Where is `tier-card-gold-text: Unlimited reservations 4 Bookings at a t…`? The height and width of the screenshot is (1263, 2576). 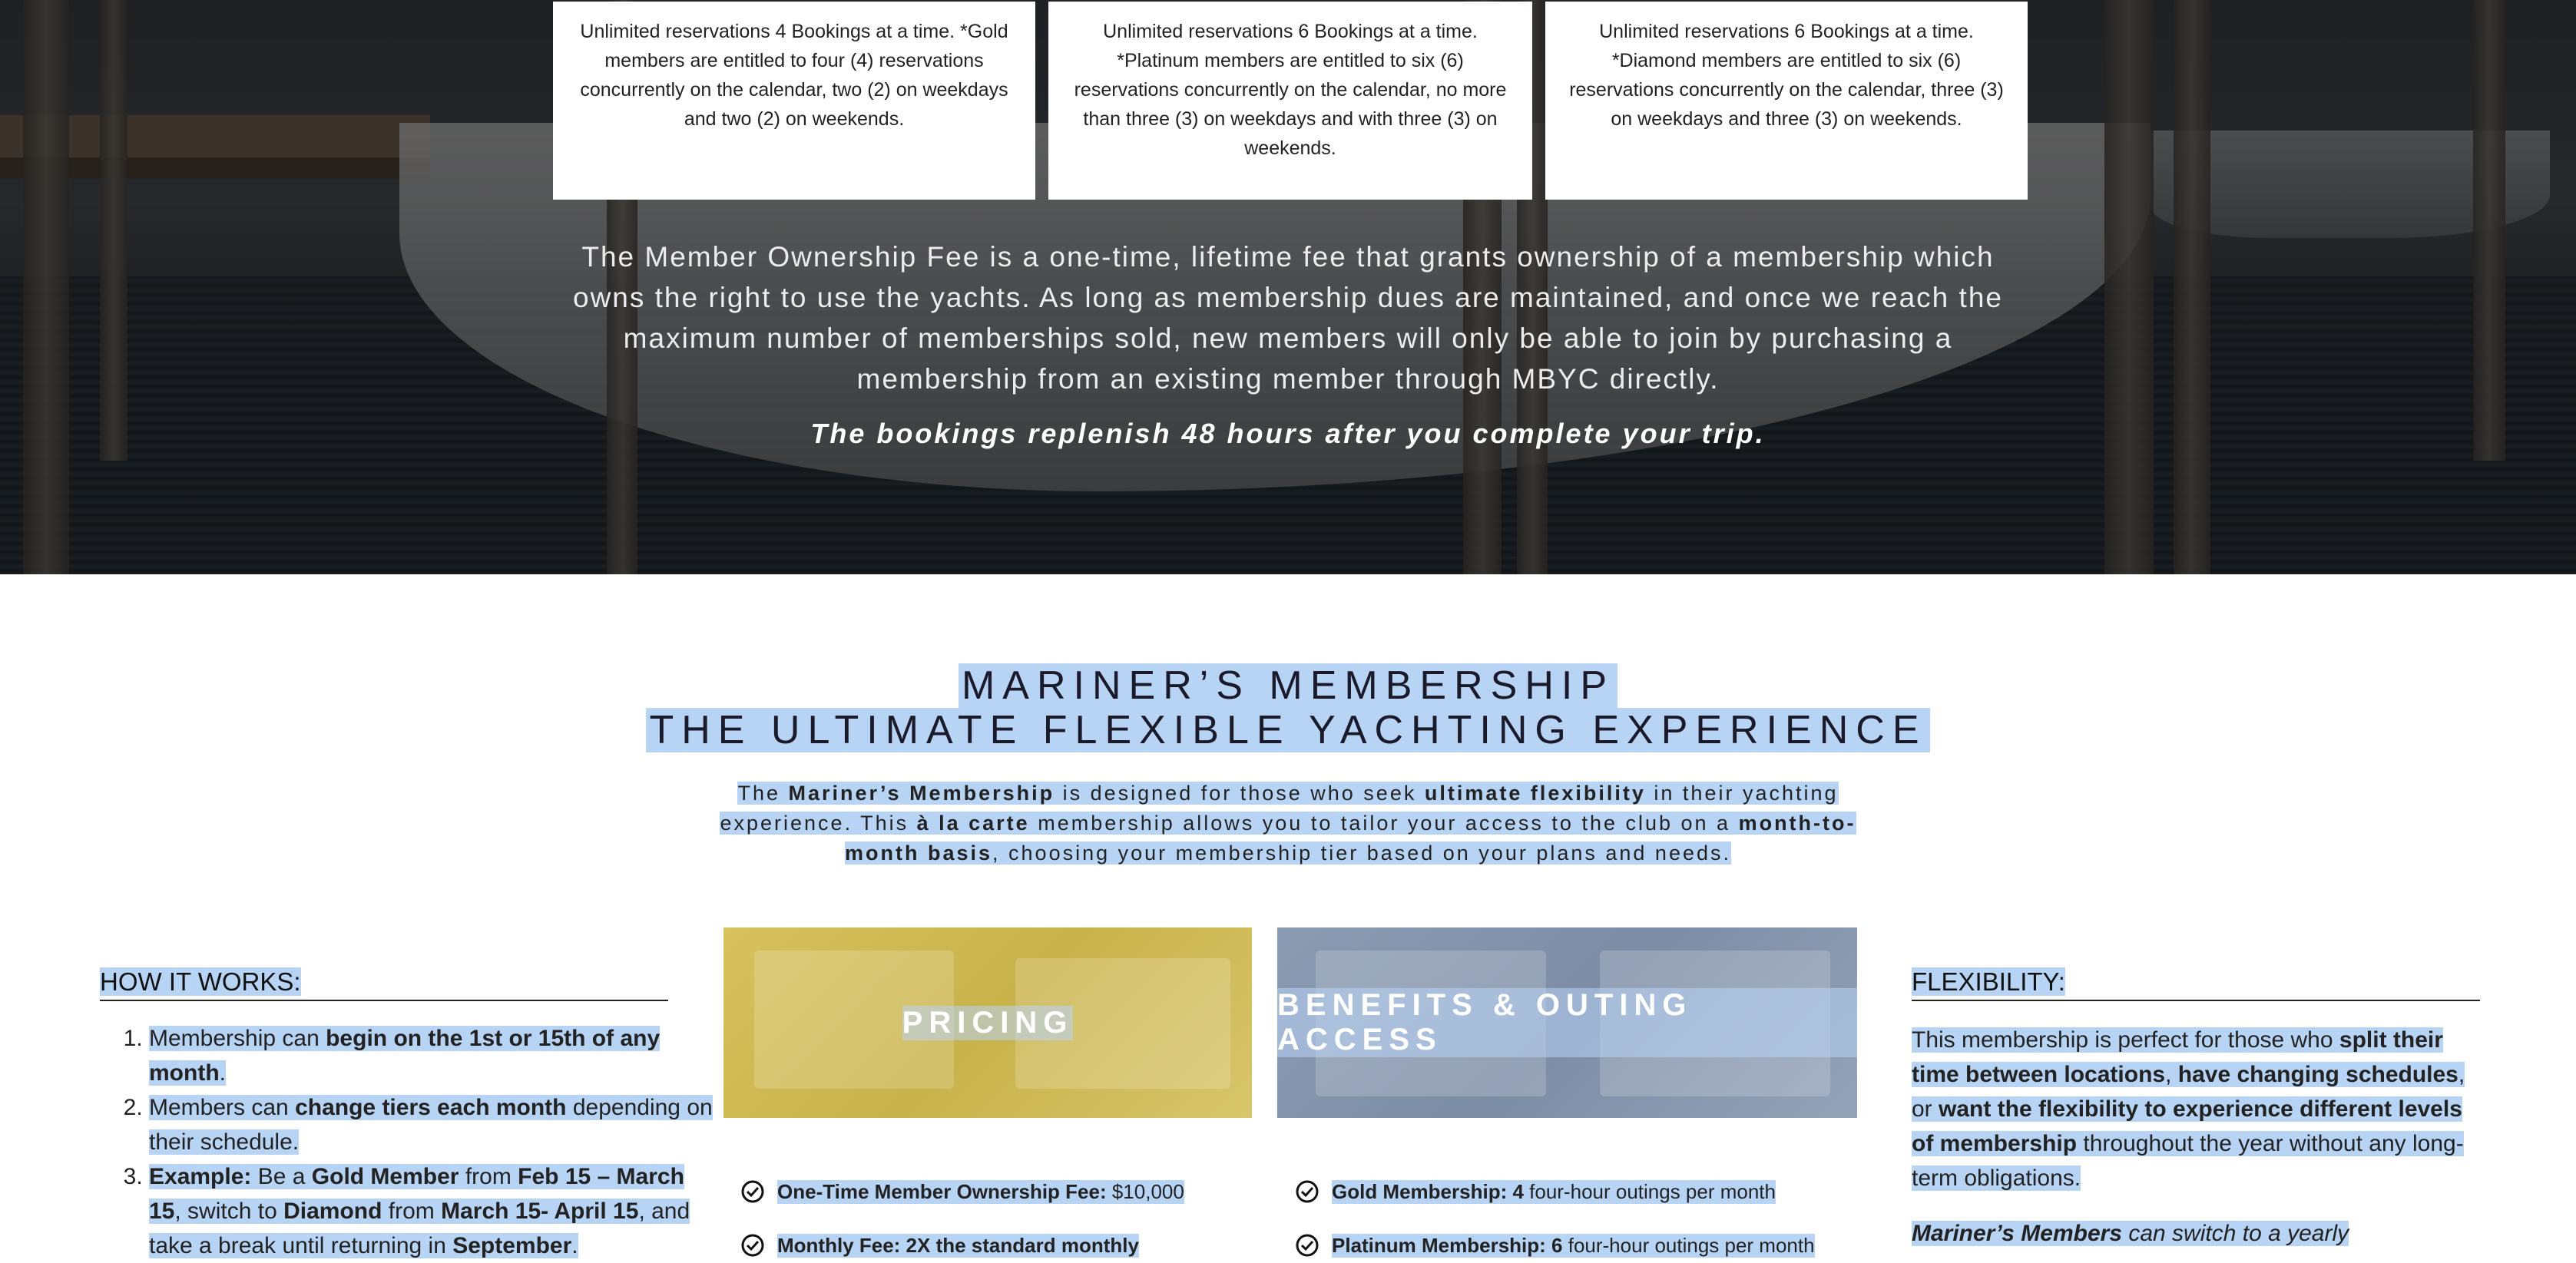
tier-card-gold-text: Unlimited reservations 4 Bookings at a t… is located at coordinates (794, 76).